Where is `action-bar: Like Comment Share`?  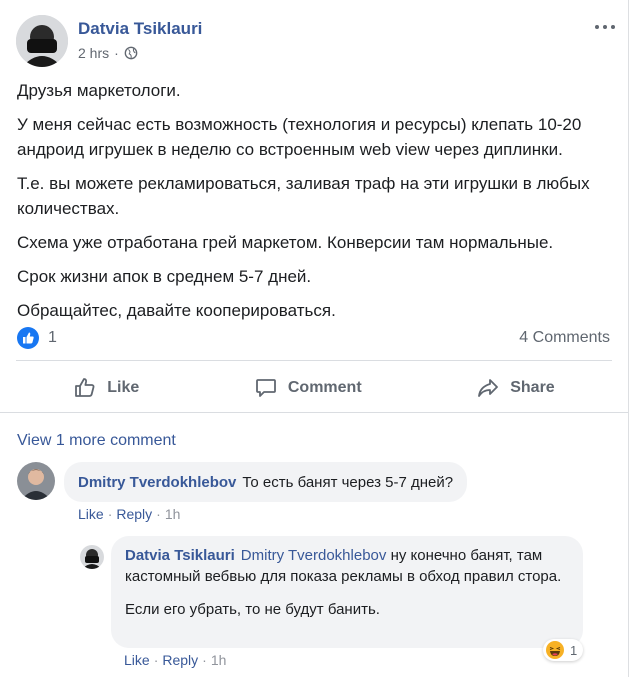
action-bar: Like Comment Share is located at coordinates (314, 388).